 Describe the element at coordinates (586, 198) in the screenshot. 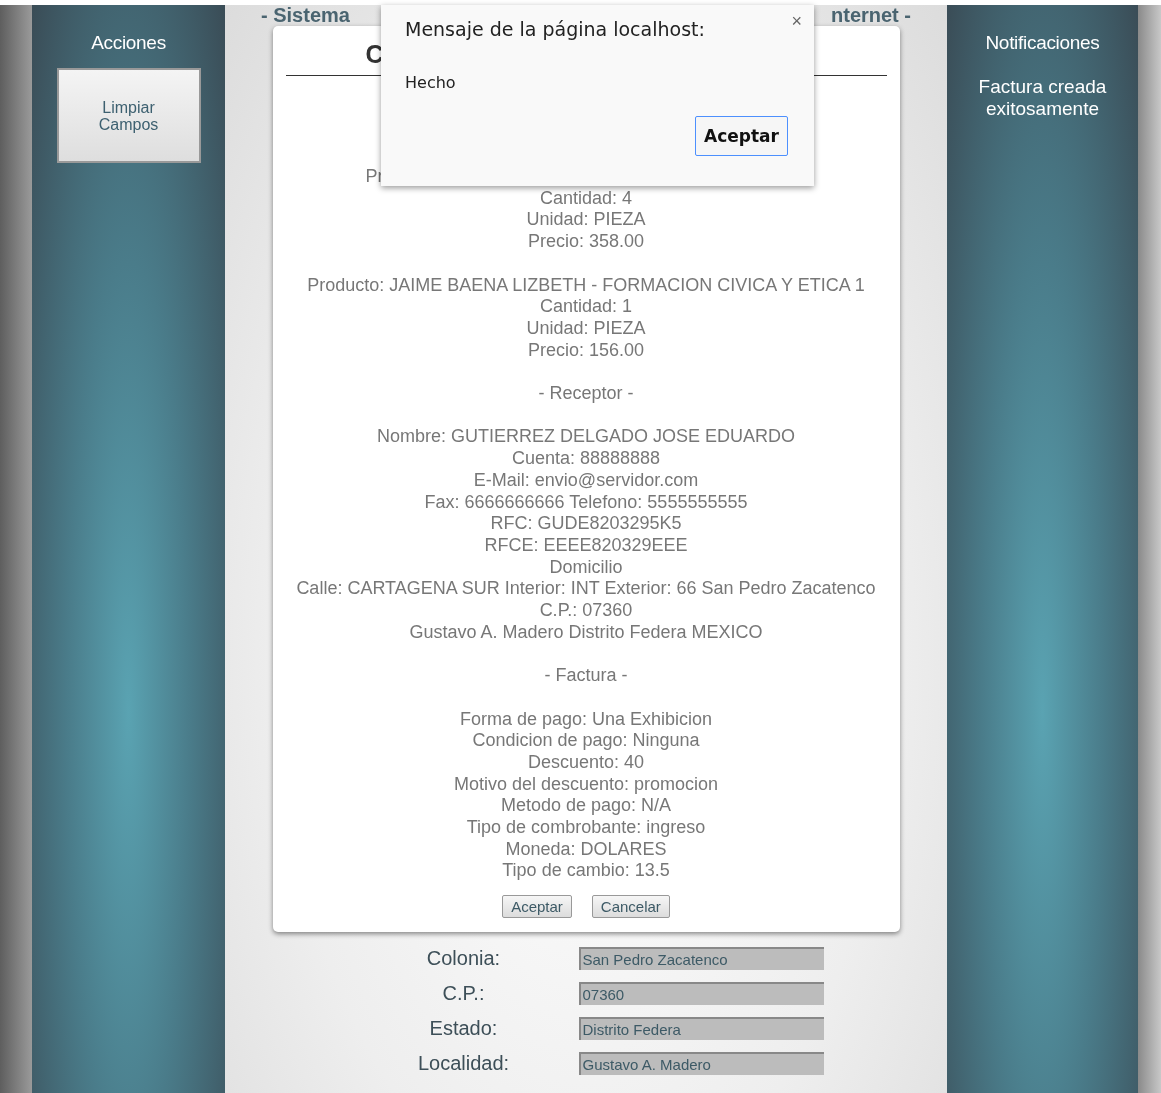

I see `summary-line: Cantidad: 4` at that location.